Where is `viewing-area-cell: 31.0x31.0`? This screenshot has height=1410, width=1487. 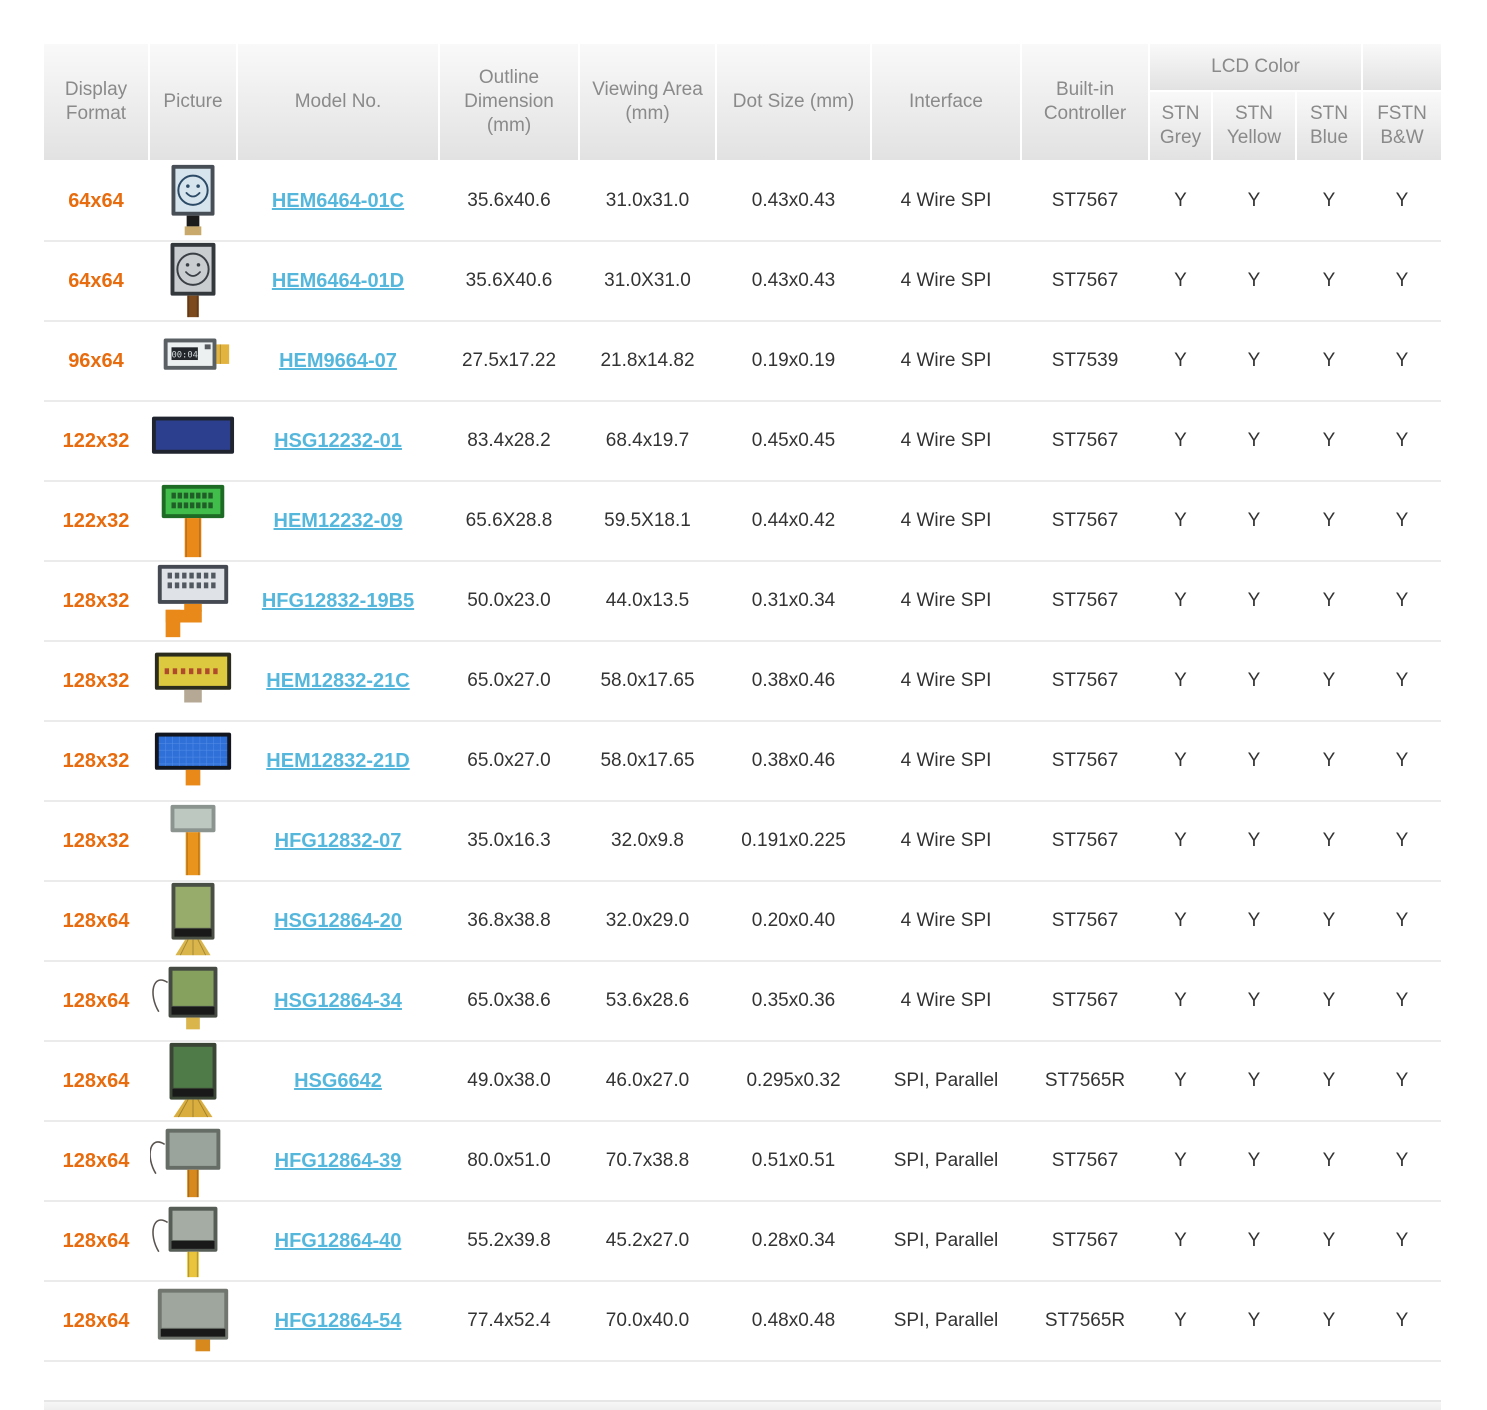 viewing-area-cell: 31.0x31.0 is located at coordinates (647, 200).